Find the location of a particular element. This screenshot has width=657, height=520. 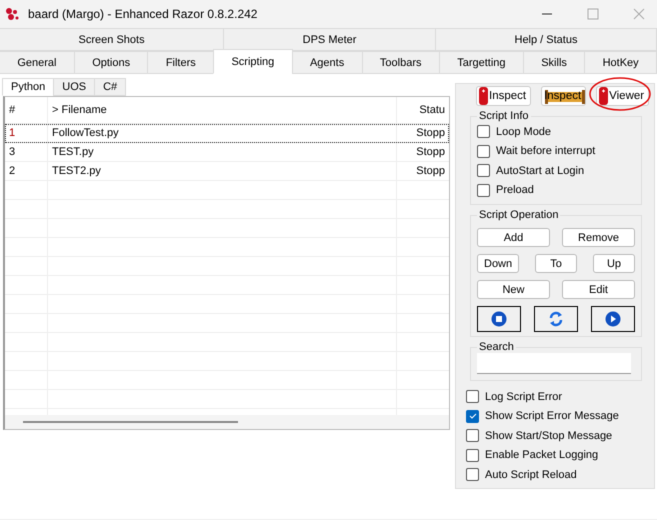

tab: Scripting is located at coordinates (253, 61).